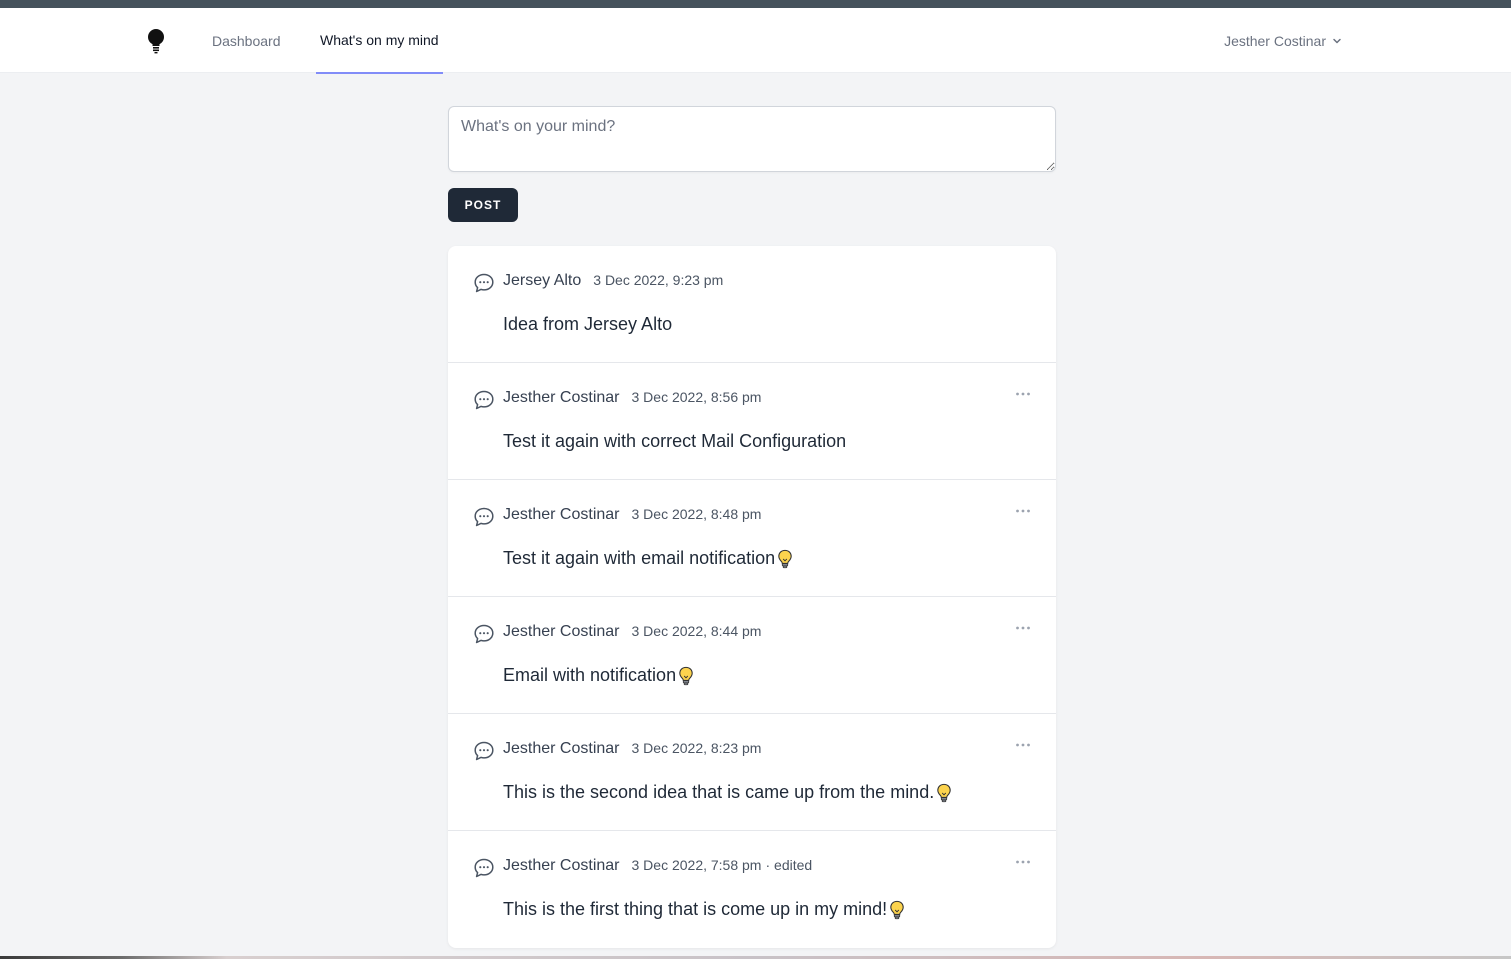  I want to click on user-name: Jesther Costinar, so click(1275, 40).